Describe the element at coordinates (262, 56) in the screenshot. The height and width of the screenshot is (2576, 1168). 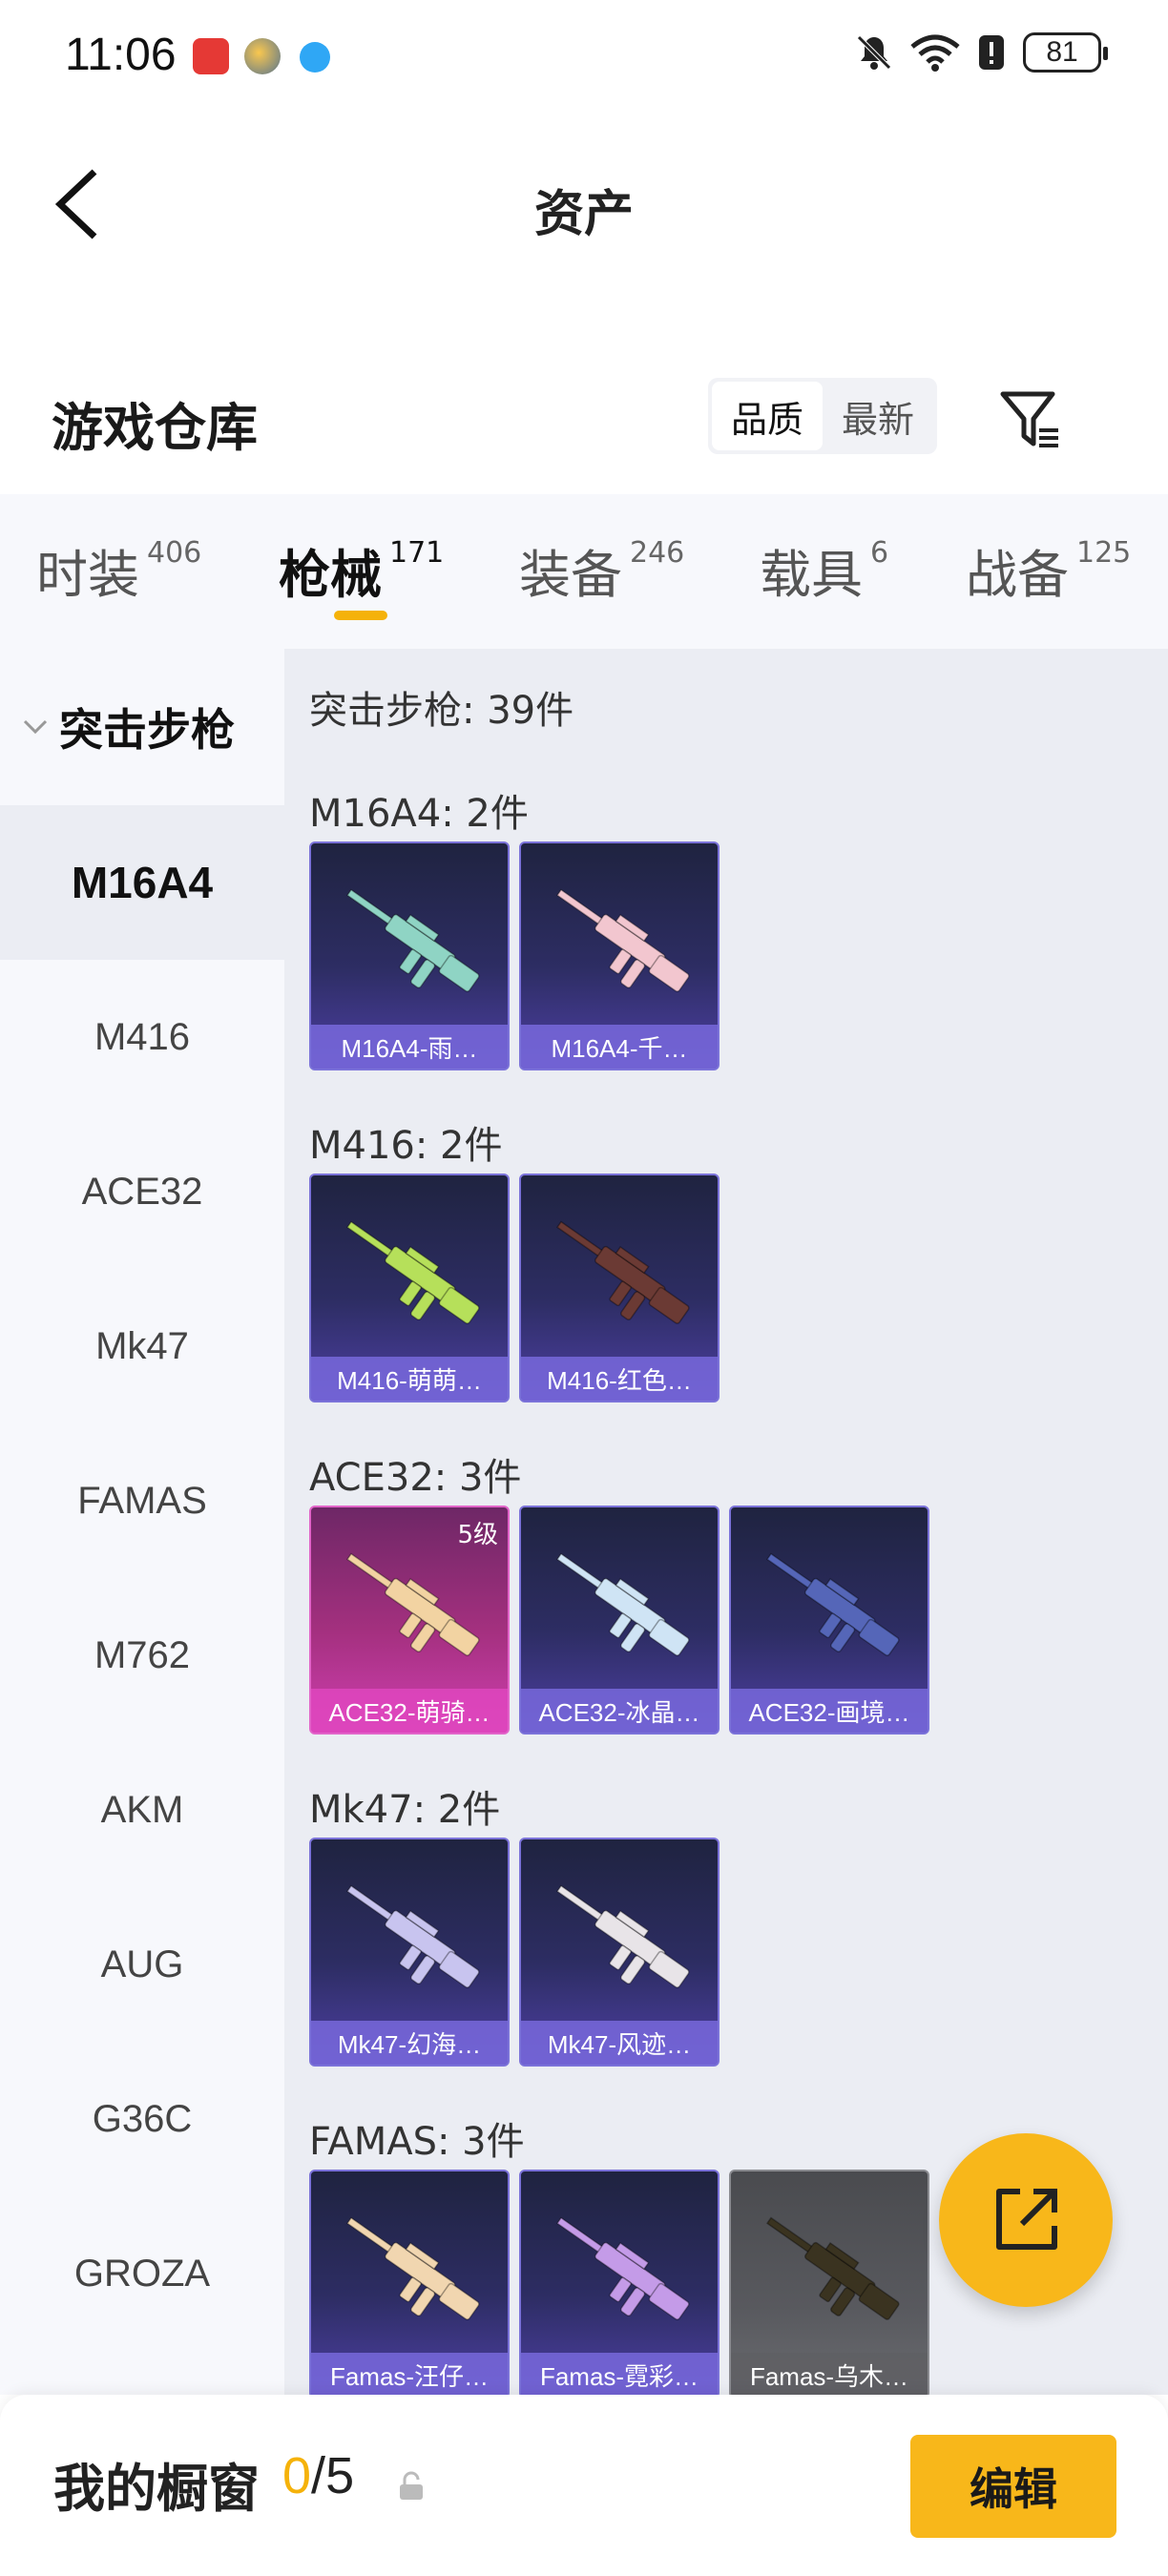
I see `browser-app-icon` at that location.